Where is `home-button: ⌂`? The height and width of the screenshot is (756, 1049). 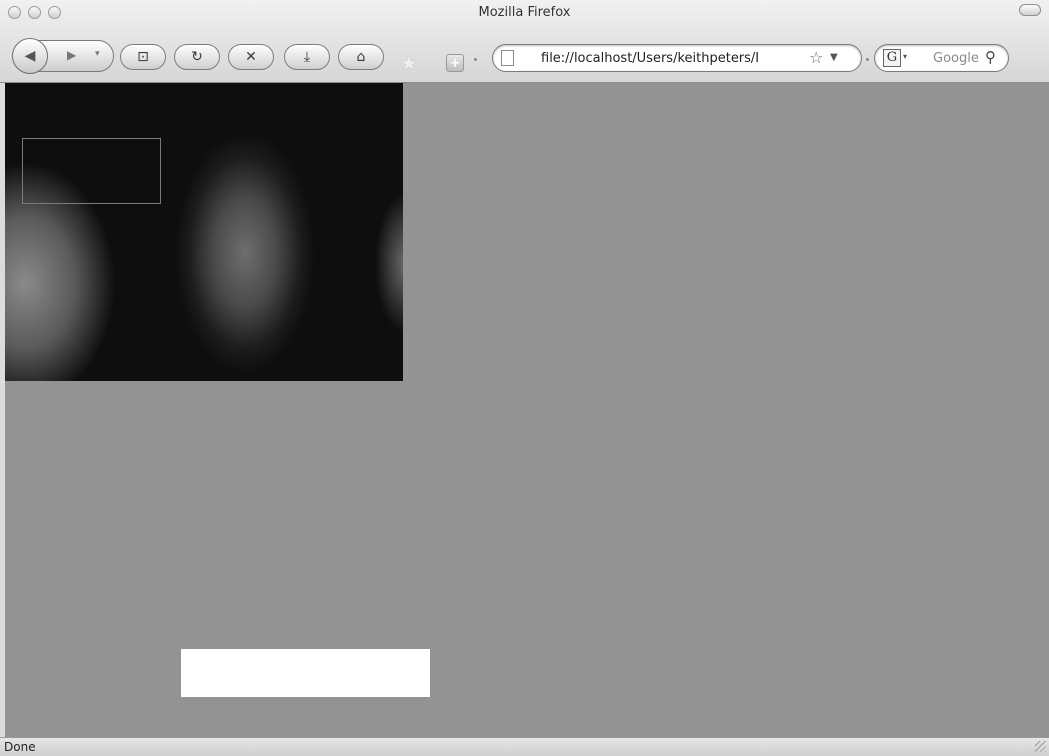 home-button: ⌂ is located at coordinates (361, 57).